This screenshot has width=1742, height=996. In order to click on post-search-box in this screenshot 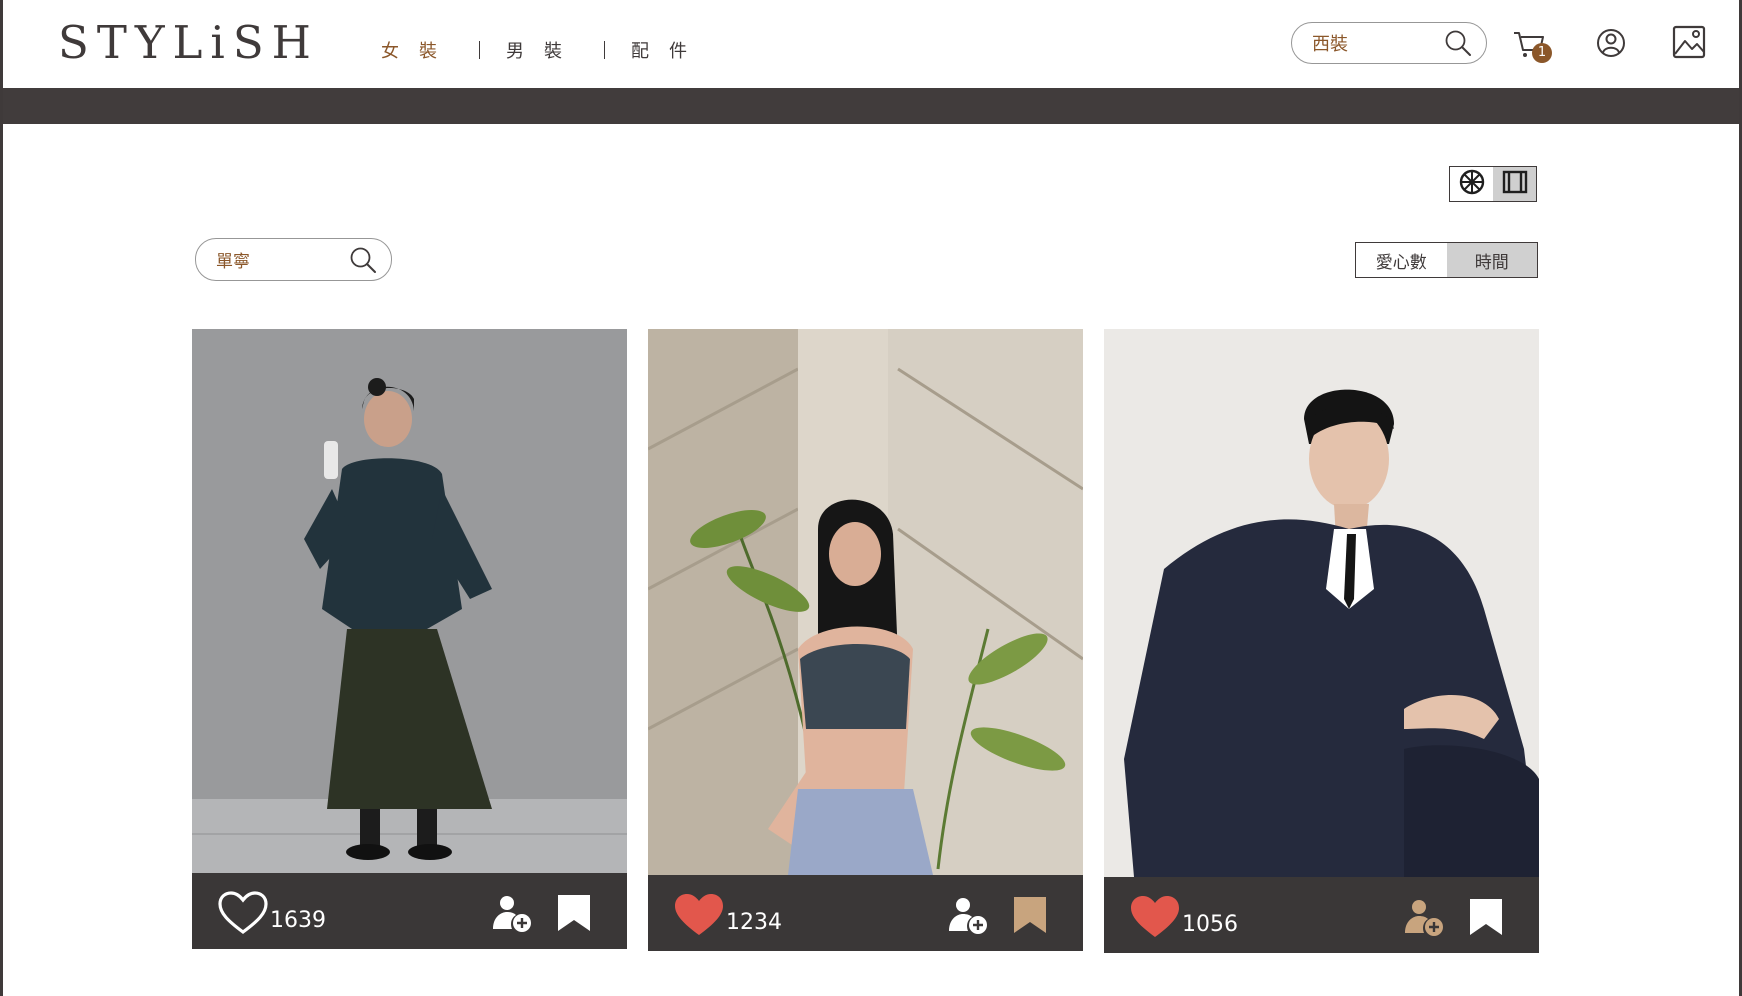, I will do `click(293, 259)`.